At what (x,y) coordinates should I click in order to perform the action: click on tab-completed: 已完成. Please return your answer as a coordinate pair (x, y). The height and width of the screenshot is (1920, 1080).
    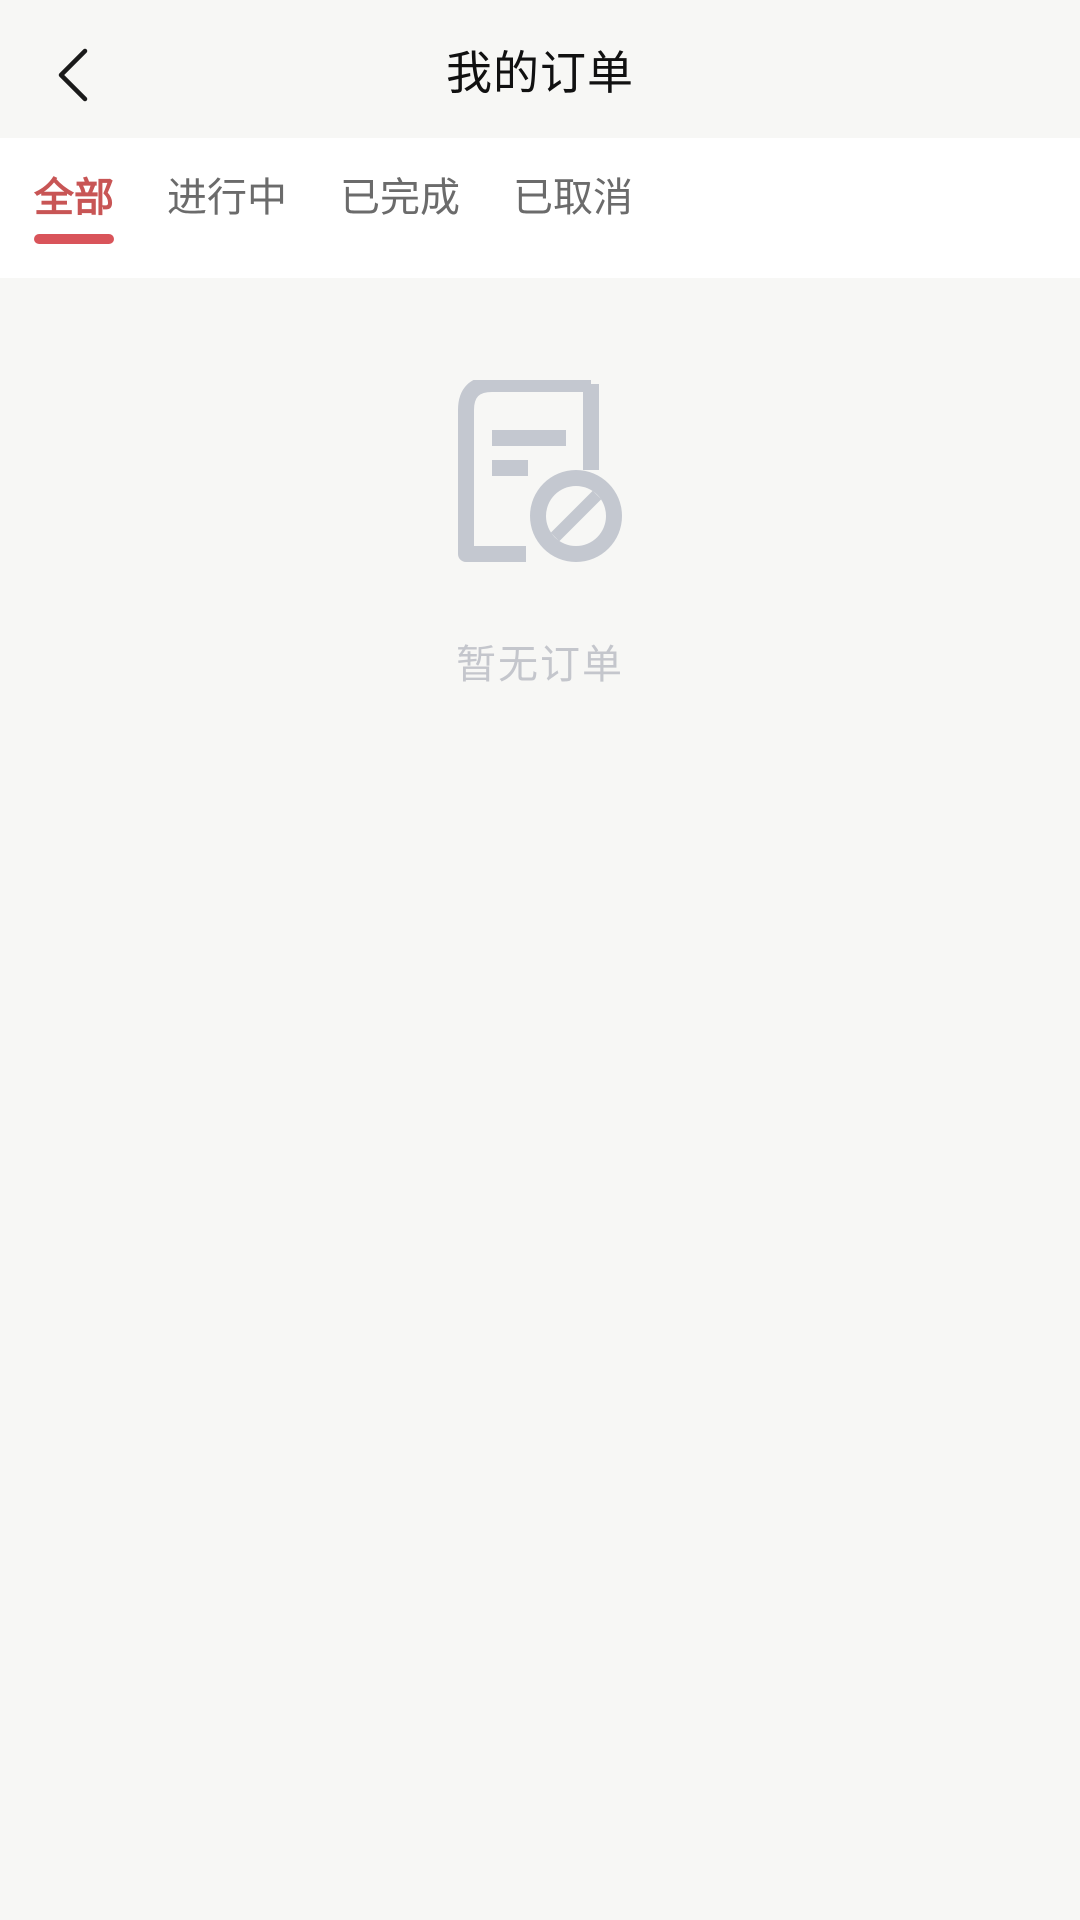
    Looking at the image, I should click on (400, 208).